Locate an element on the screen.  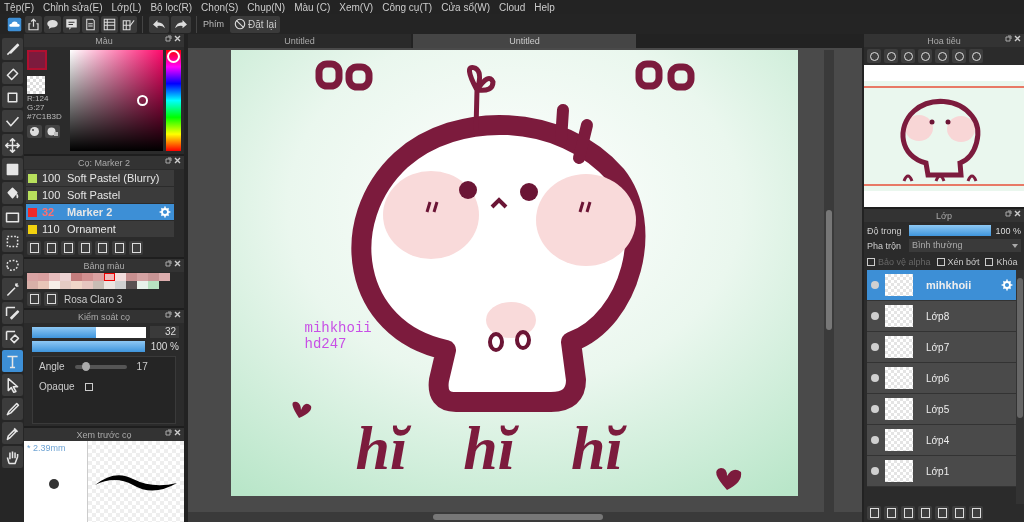
menu-item: Bộ lọc(R) is located at coordinates (171, 7).